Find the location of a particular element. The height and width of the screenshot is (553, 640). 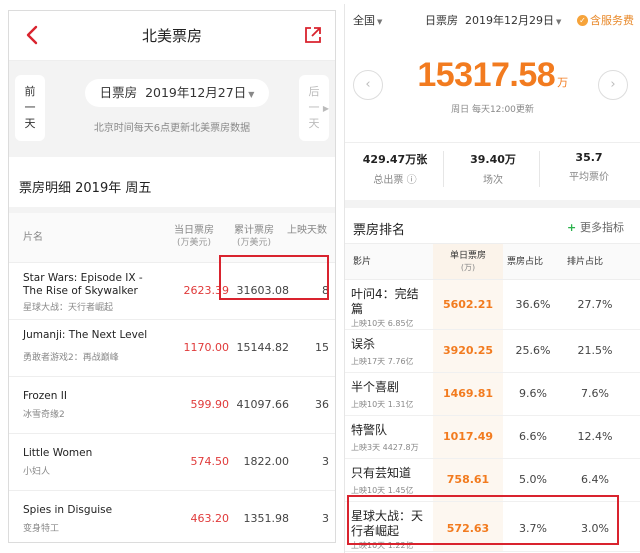

col-daily: 当日票房 (万美元) is located at coordinates (194, 237).